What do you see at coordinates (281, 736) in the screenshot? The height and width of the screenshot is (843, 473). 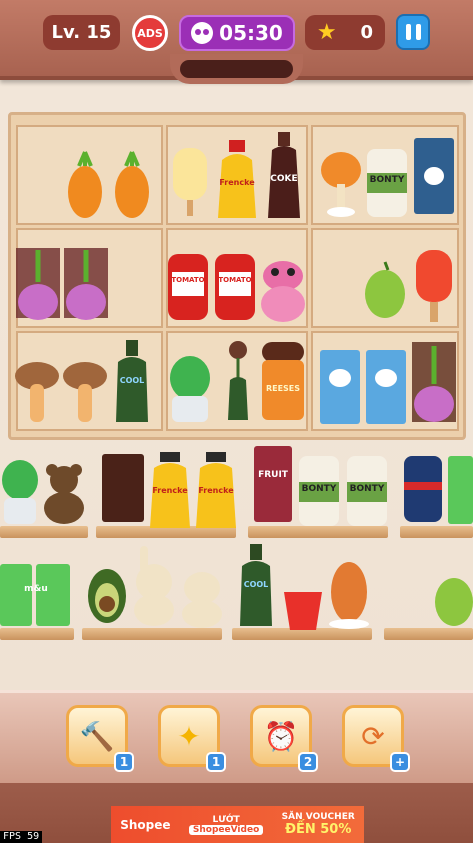 I see `alarm-clock-icon: ⏰` at bounding box center [281, 736].